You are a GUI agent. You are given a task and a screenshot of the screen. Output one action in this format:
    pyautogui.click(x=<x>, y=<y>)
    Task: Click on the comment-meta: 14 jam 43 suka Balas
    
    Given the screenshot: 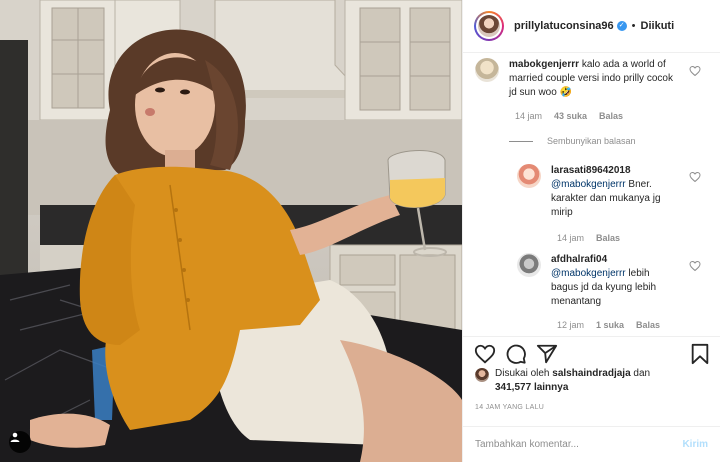 What is the action you would take?
    pyautogui.click(x=569, y=116)
    